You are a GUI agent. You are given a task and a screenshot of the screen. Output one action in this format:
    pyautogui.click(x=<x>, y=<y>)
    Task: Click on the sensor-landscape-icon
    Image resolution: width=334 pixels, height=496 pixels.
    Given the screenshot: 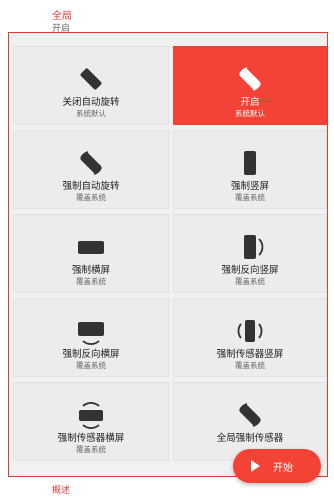 What is the action you would take?
    pyautogui.click(x=91, y=415)
    